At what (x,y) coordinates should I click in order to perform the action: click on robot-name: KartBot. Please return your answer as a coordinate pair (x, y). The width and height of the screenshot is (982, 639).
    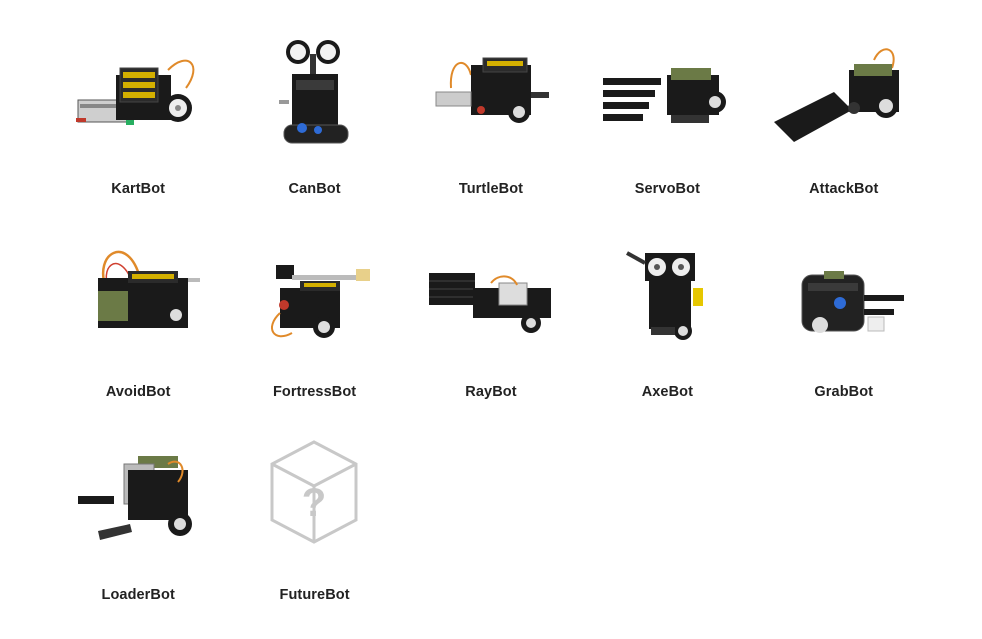
    Looking at the image, I should click on (138, 189).